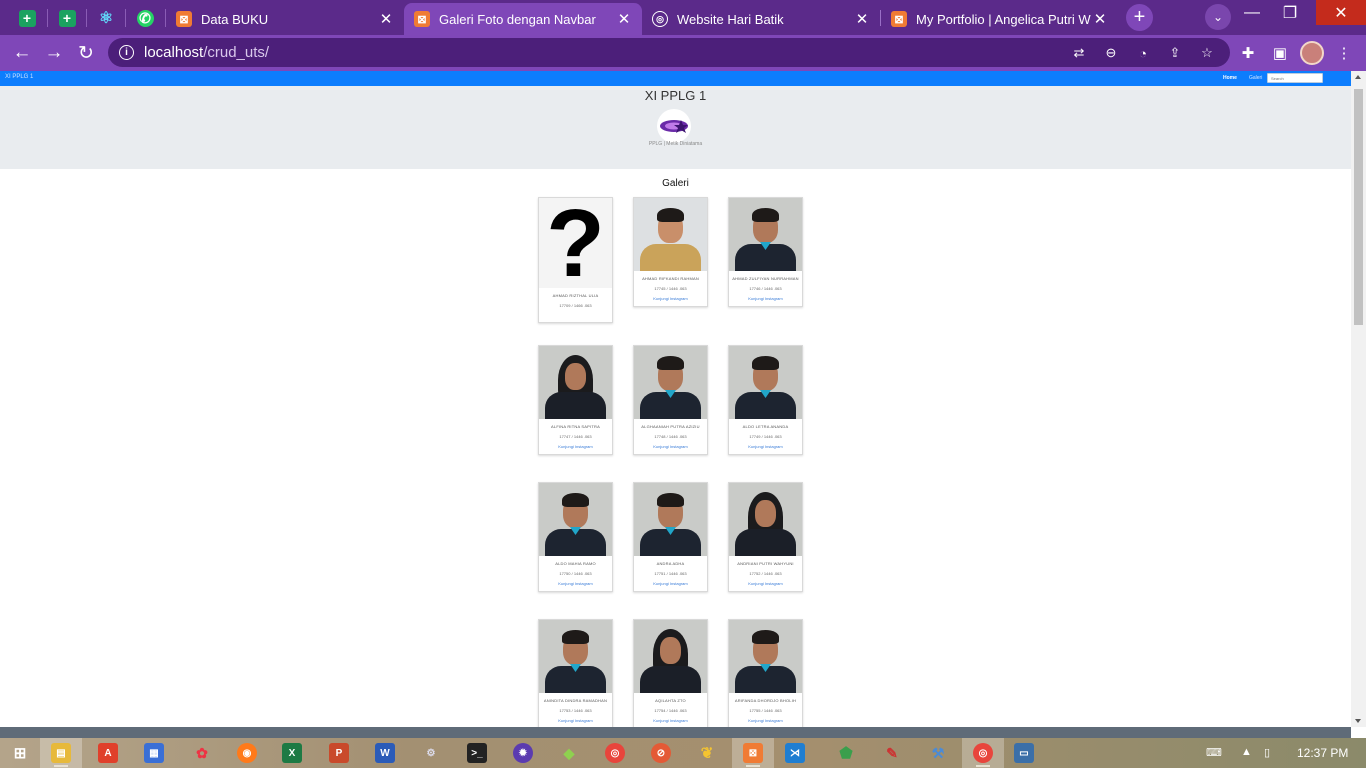 Image resolution: width=1366 pixels, height=768 pixels. Describe the element at coordinates (174, 52) in the screenshot. I see `url-host: localhost` at that location.